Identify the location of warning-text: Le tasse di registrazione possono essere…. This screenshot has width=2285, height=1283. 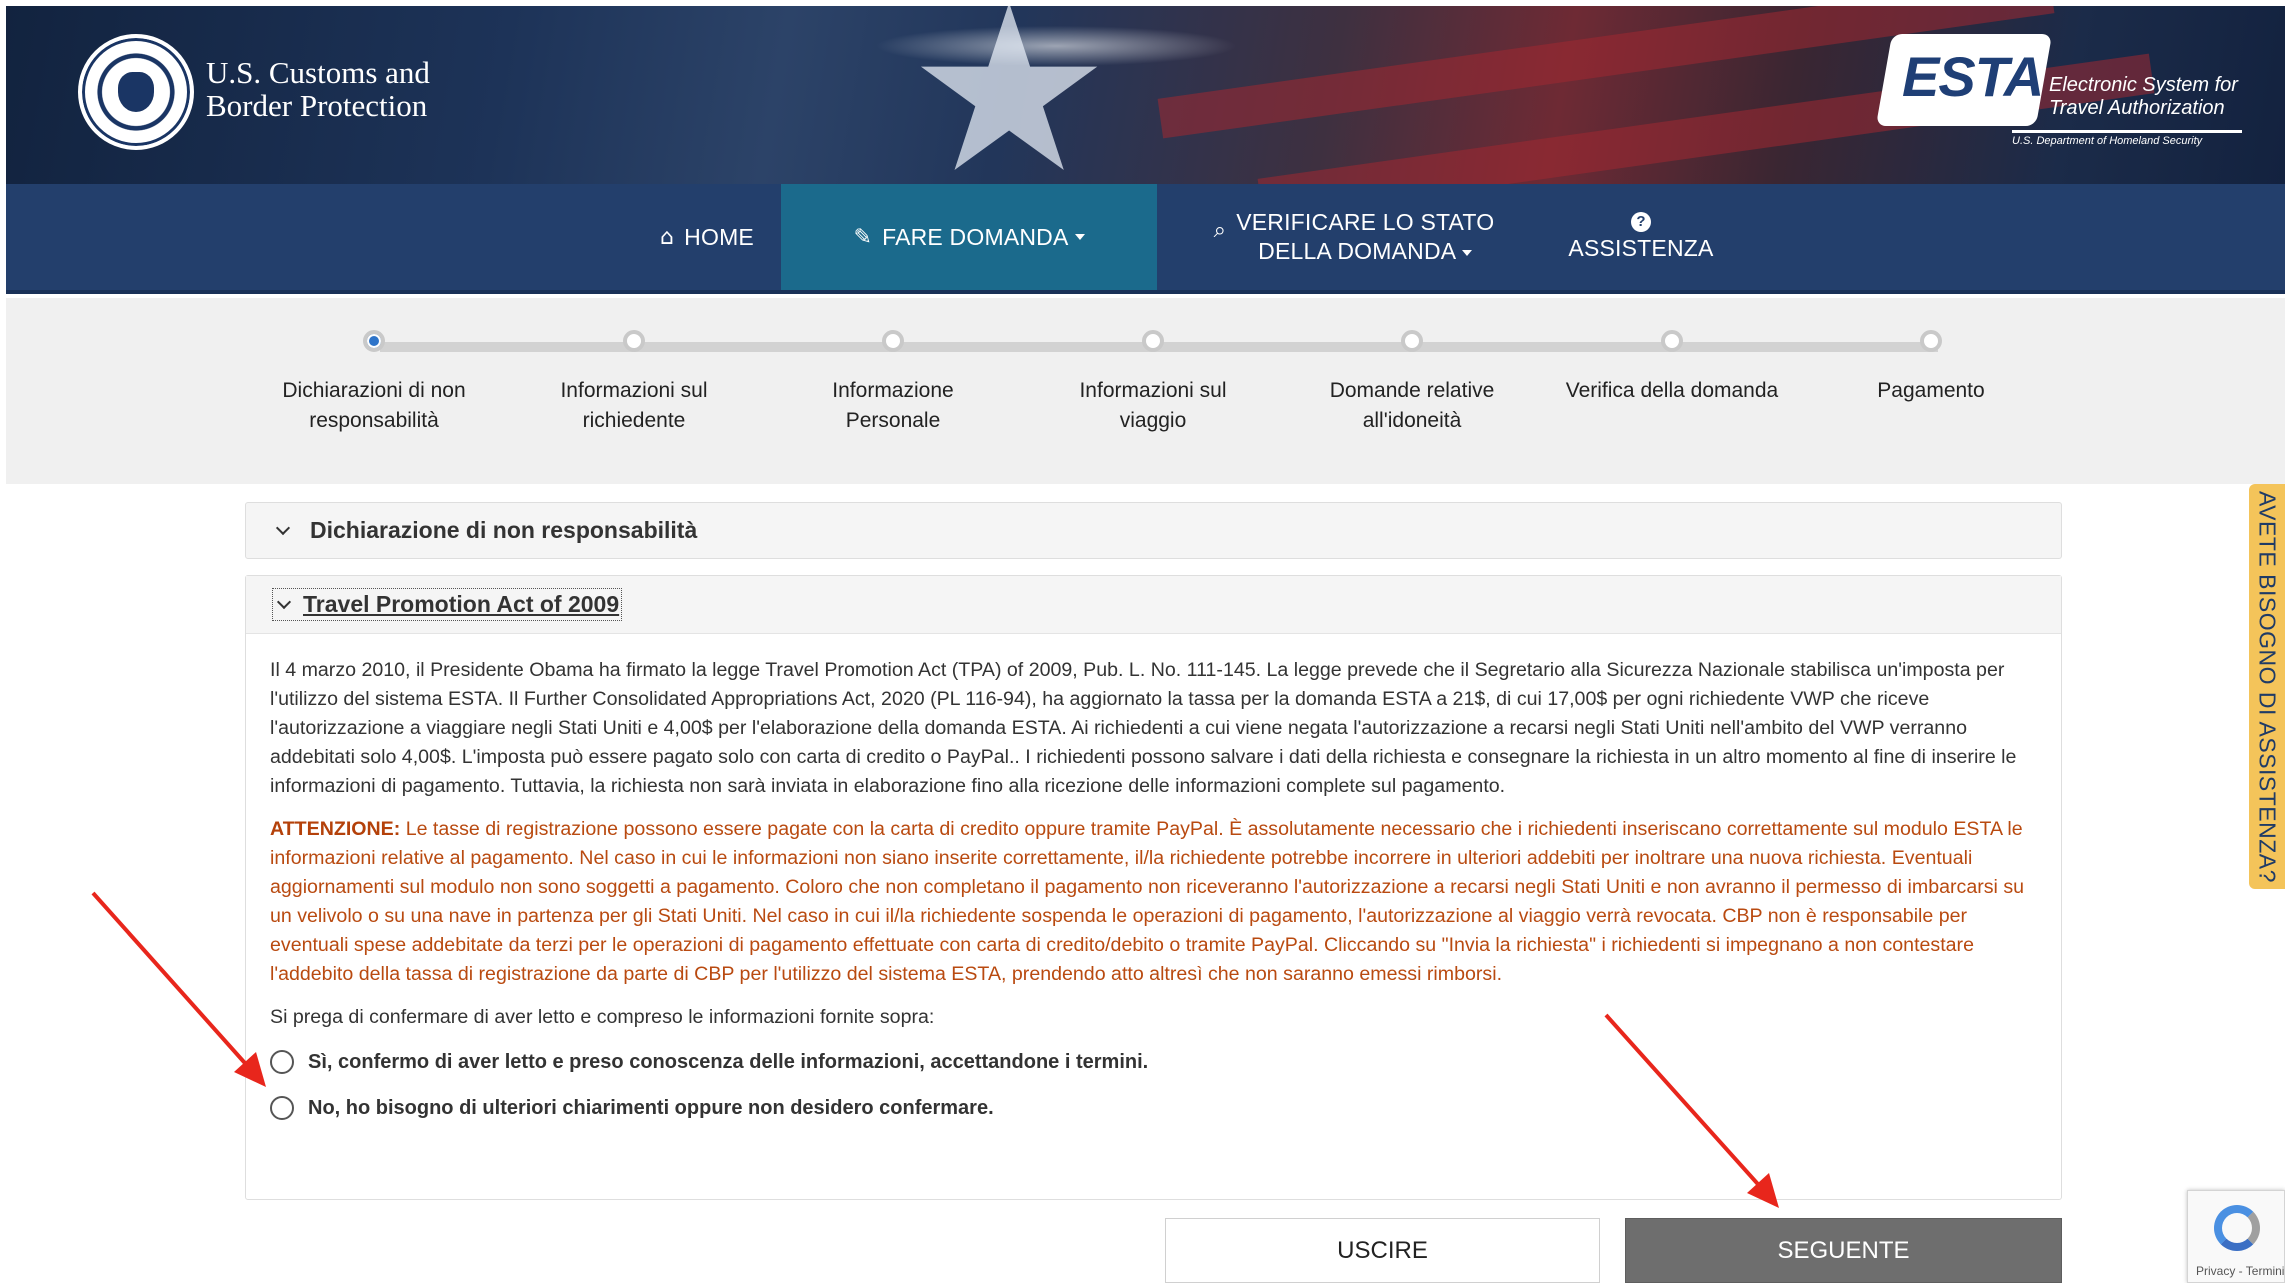
(1147, 901).